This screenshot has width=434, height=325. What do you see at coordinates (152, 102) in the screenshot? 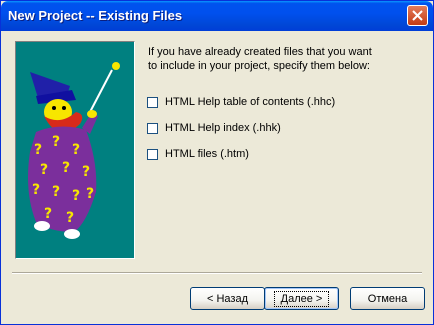
I see `toc-checkbox` at bounding box center [152, 102].